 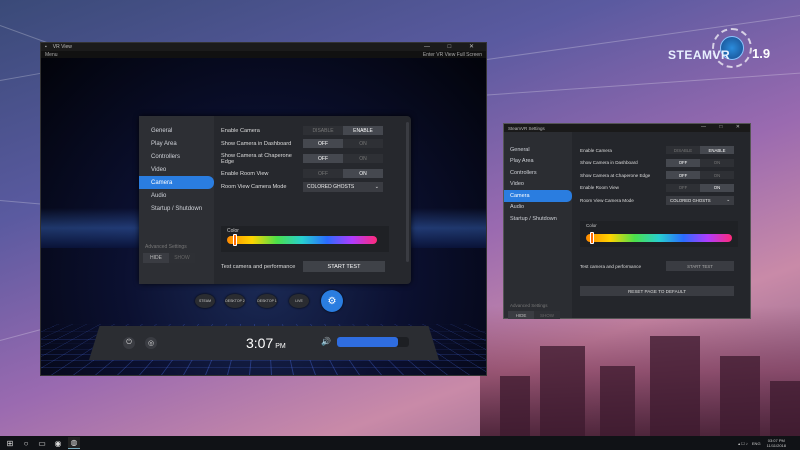 What do you see at coordinates (776, 443) in the screenshot?
I see `taskbar-clock: 03:07 PM 11/11/2018` at bounding box center [776, 443].